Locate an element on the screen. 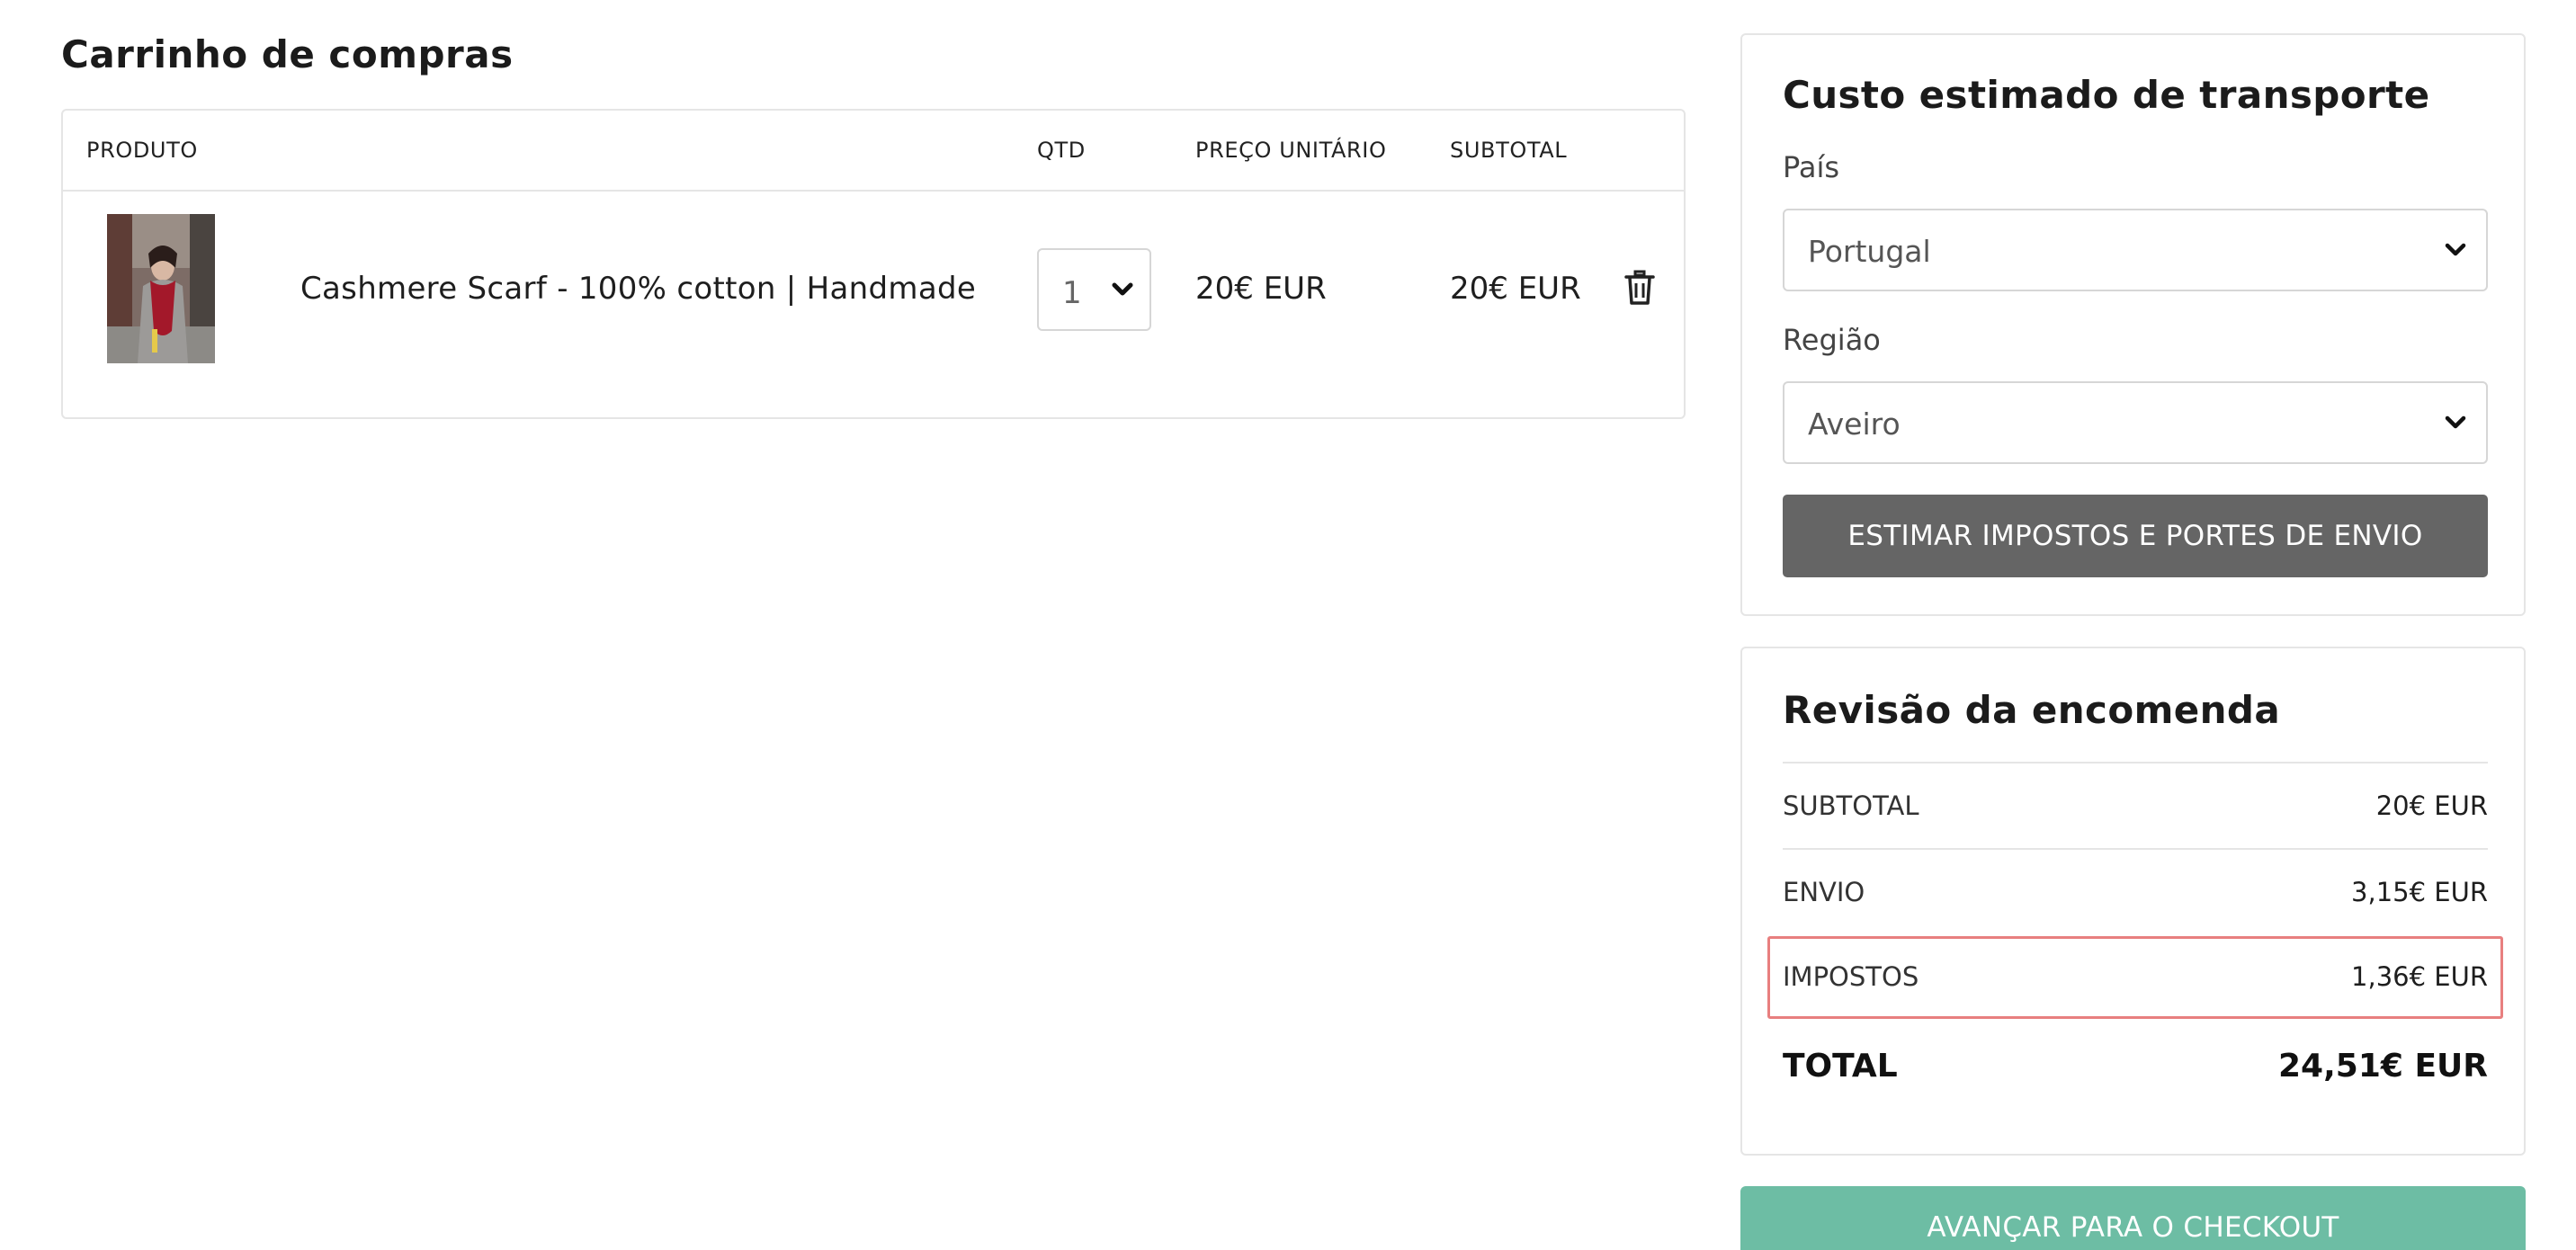 The width and height of the screenshot is (2576, 1250). country-label: País is located at coordinates (1811, 167).